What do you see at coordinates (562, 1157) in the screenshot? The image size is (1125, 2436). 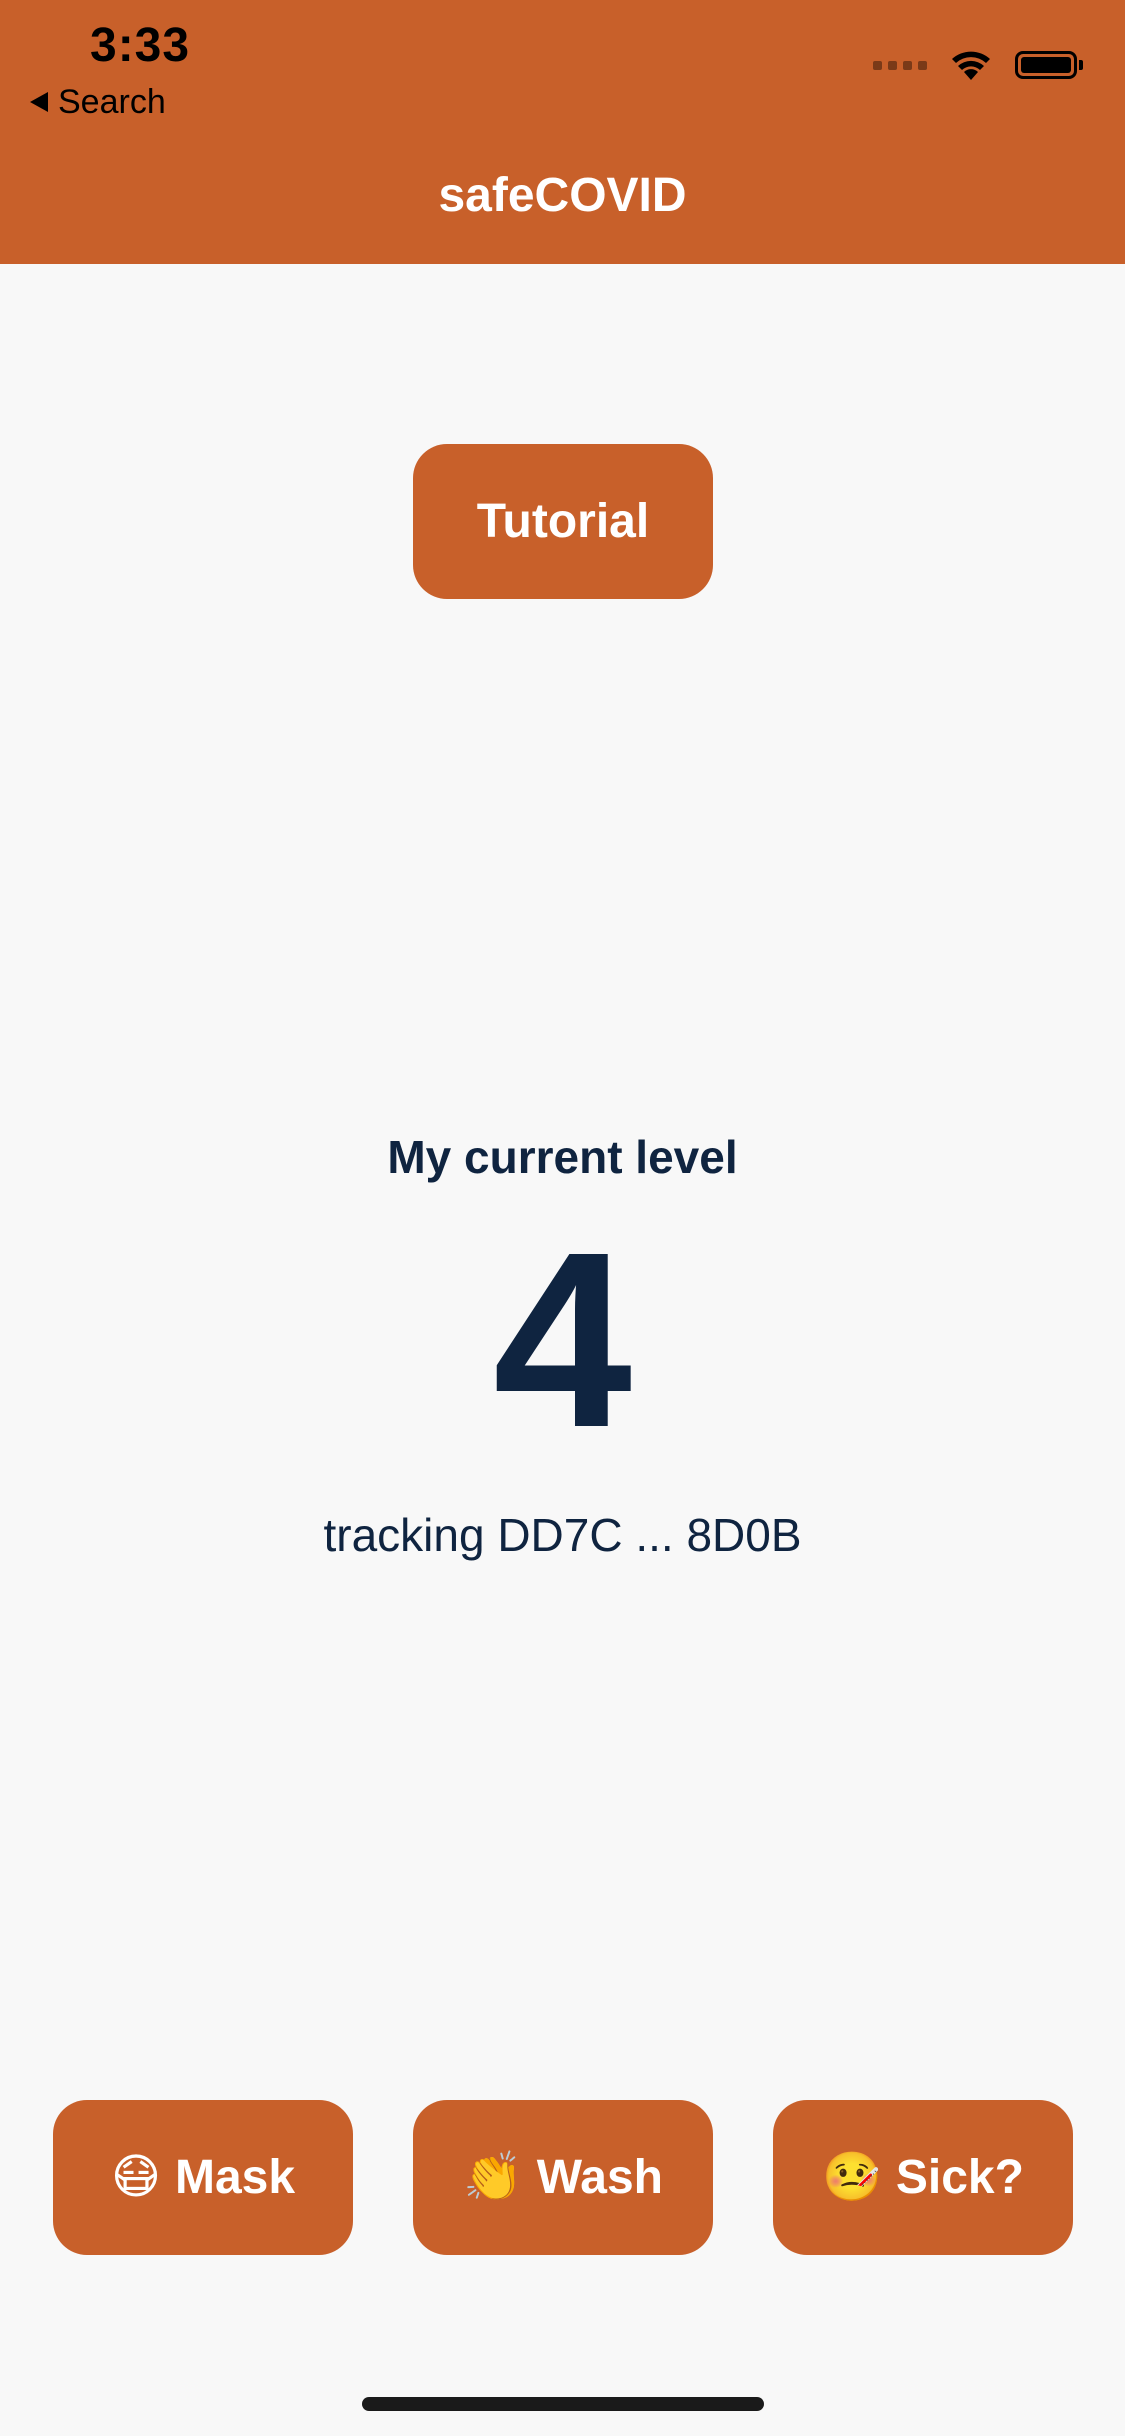 I see `current-level-label: My current level` at bounding box center [562, 1157].